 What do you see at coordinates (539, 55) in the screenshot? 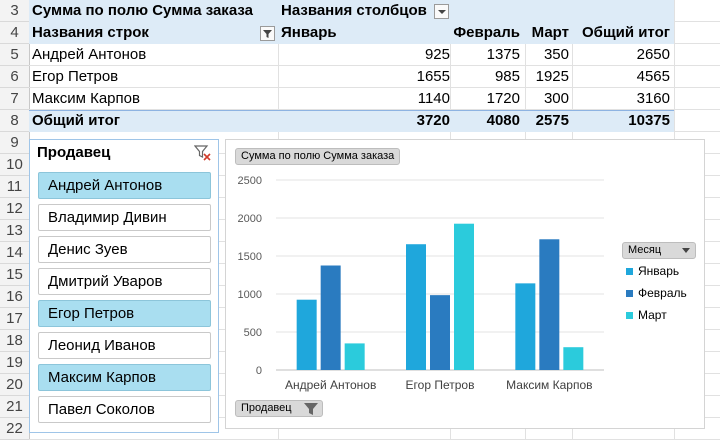
I see `pivot-cell: 350` at bounding box center [539, 55].